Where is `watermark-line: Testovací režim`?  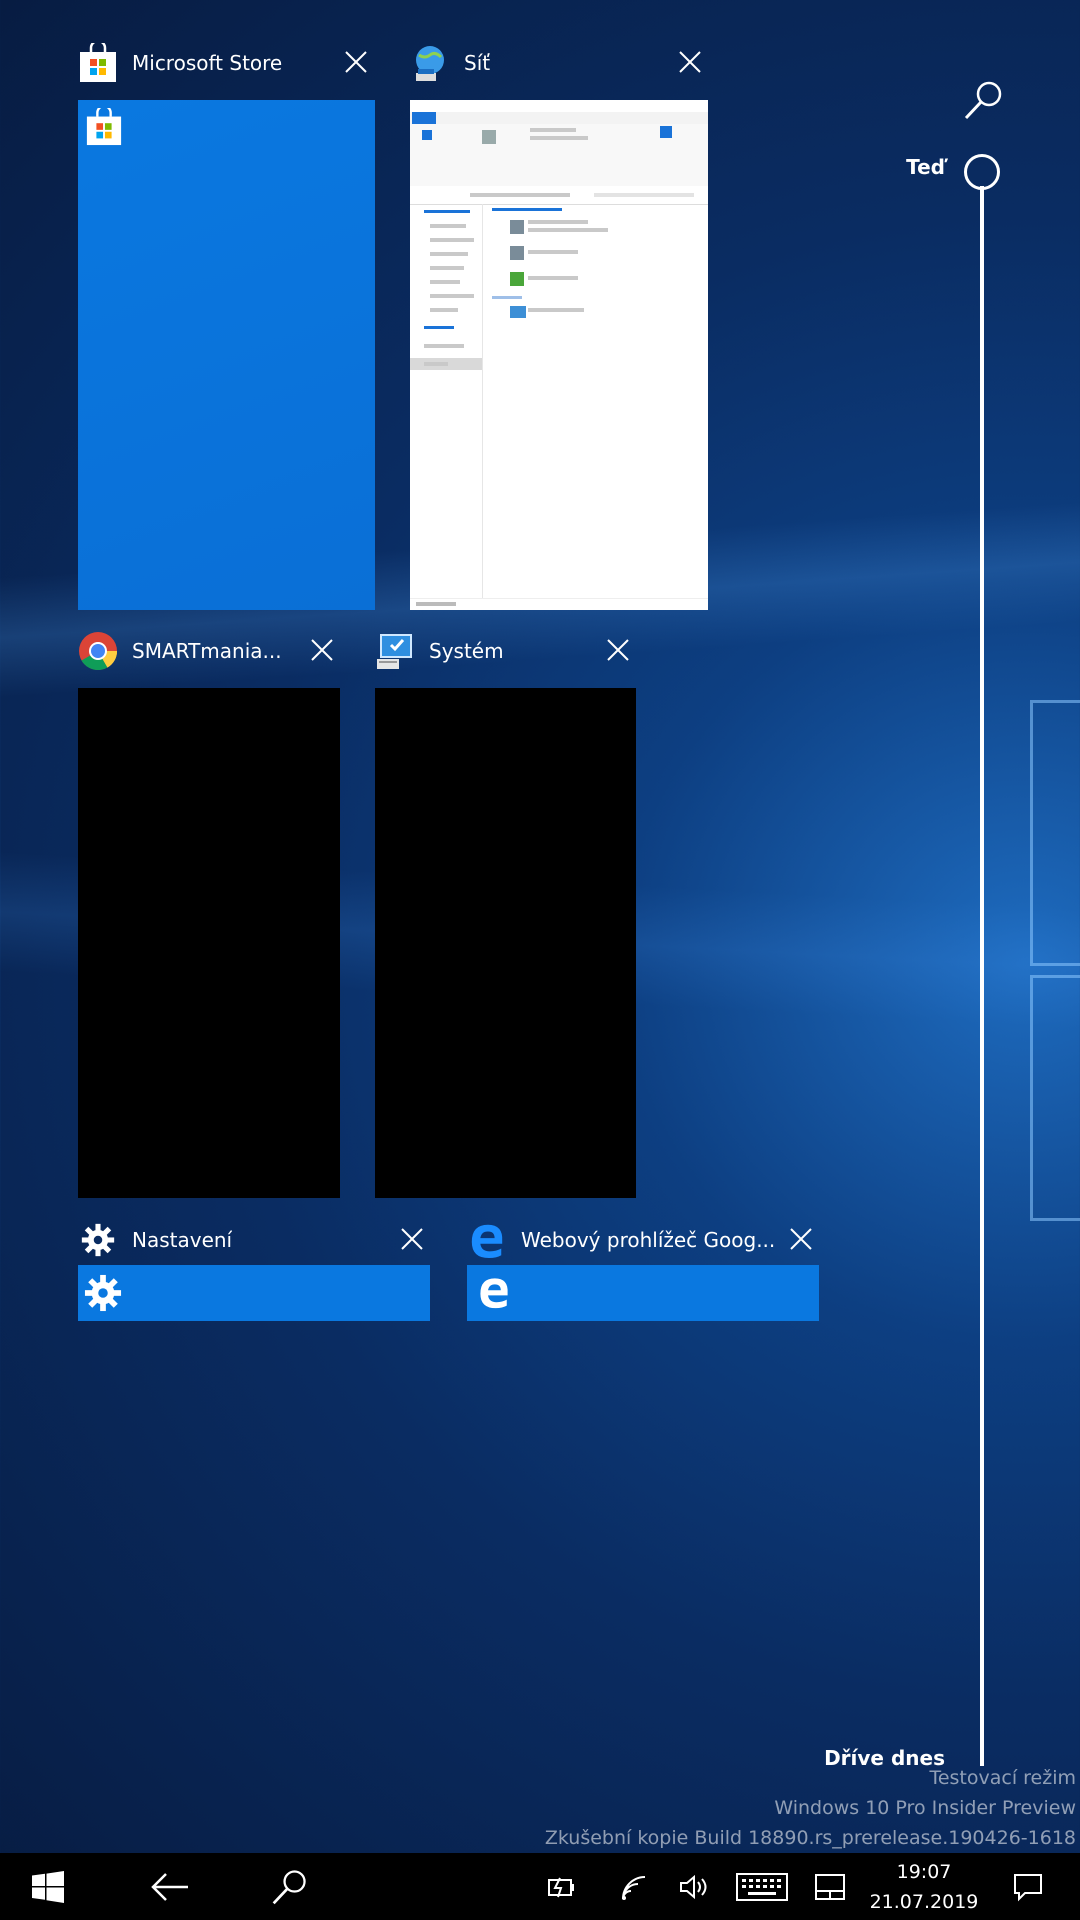
watermark-line: Testovací režim is located at coordinates (1002, 1778).